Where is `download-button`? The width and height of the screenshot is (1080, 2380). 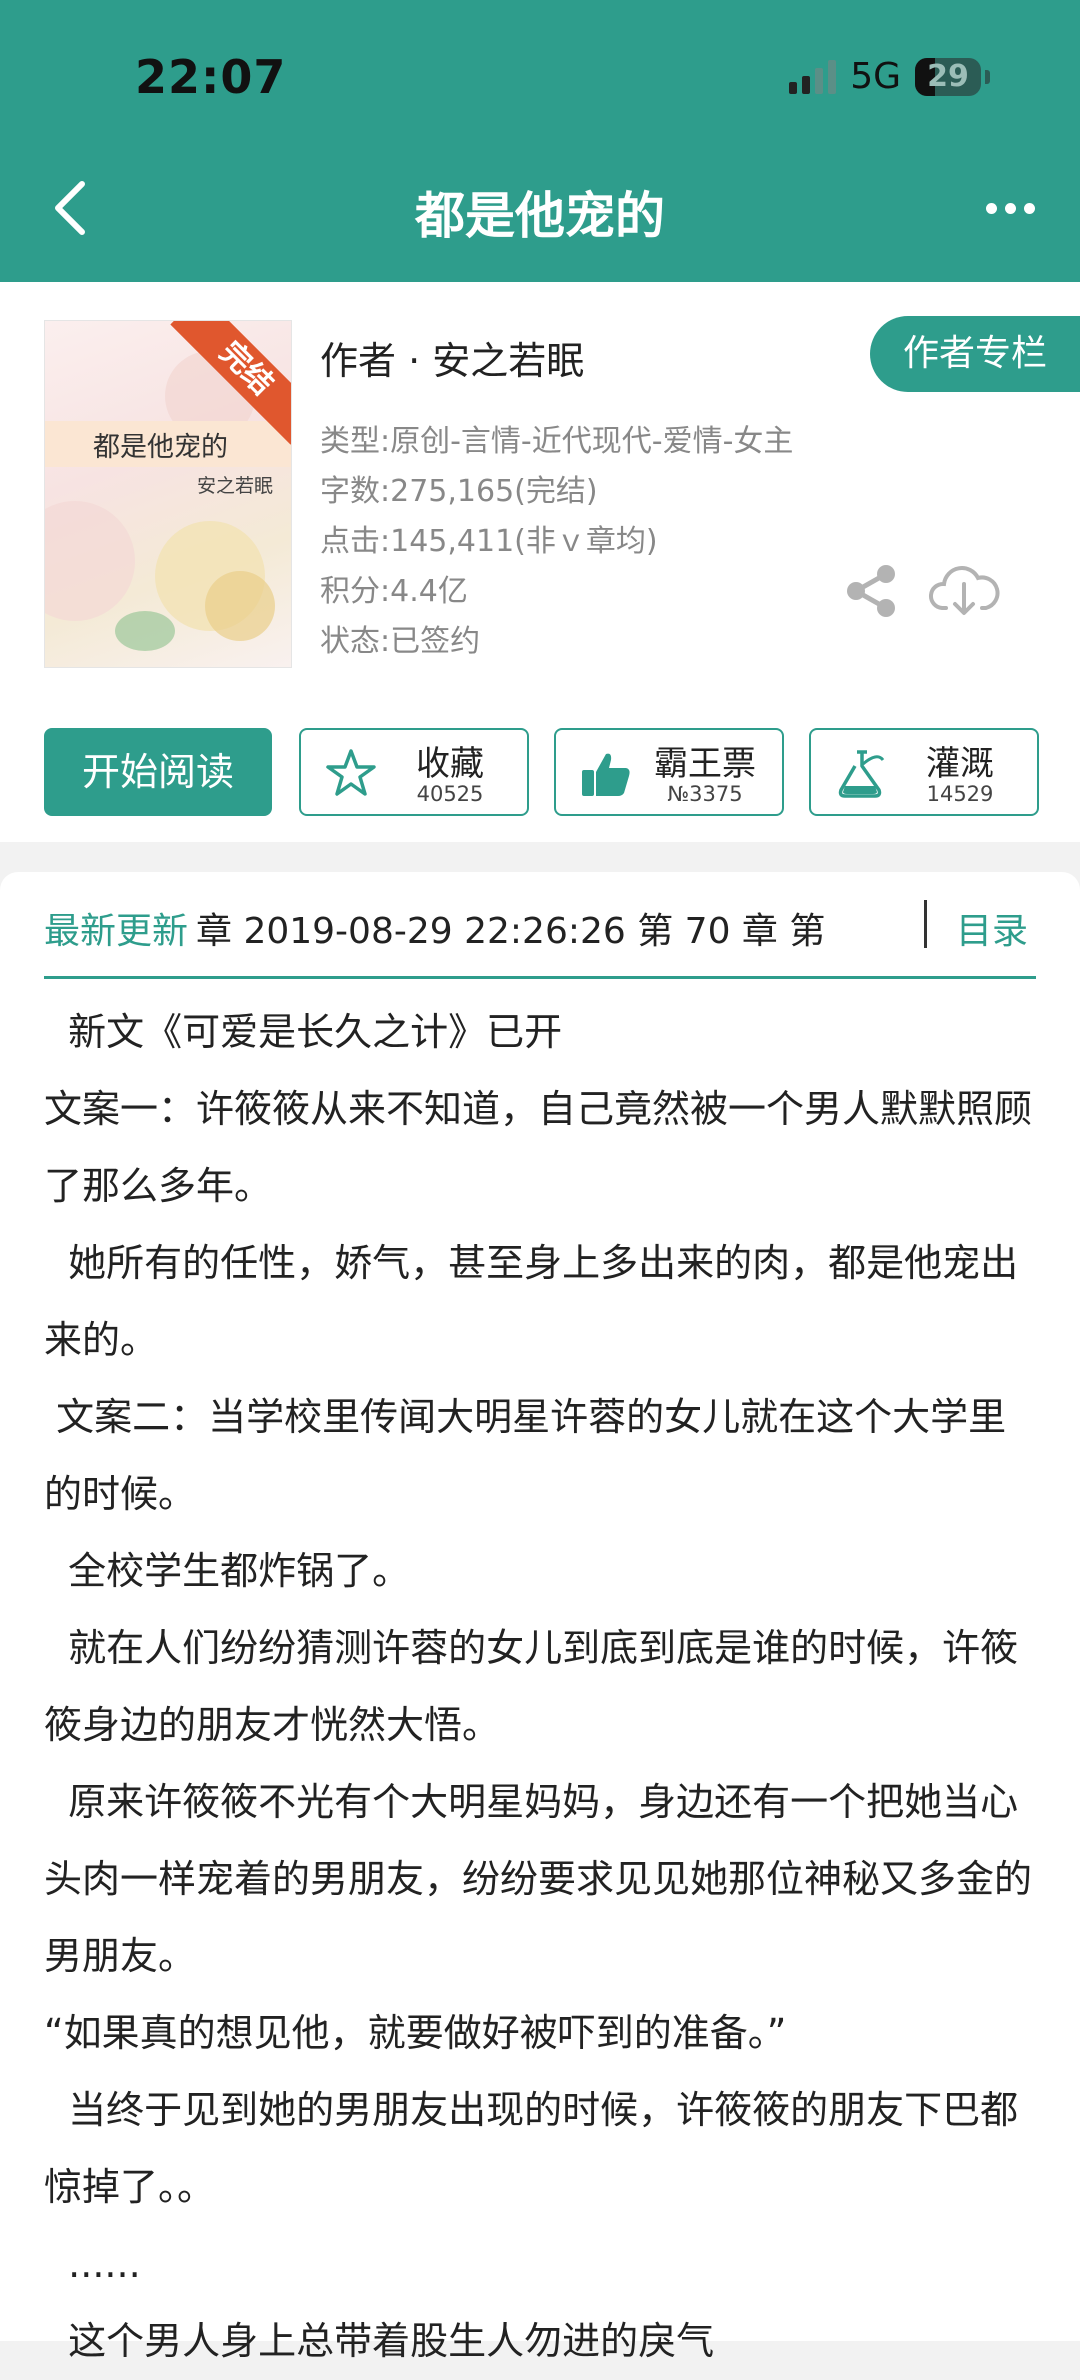 download-button is located at coordinates (964, 590).